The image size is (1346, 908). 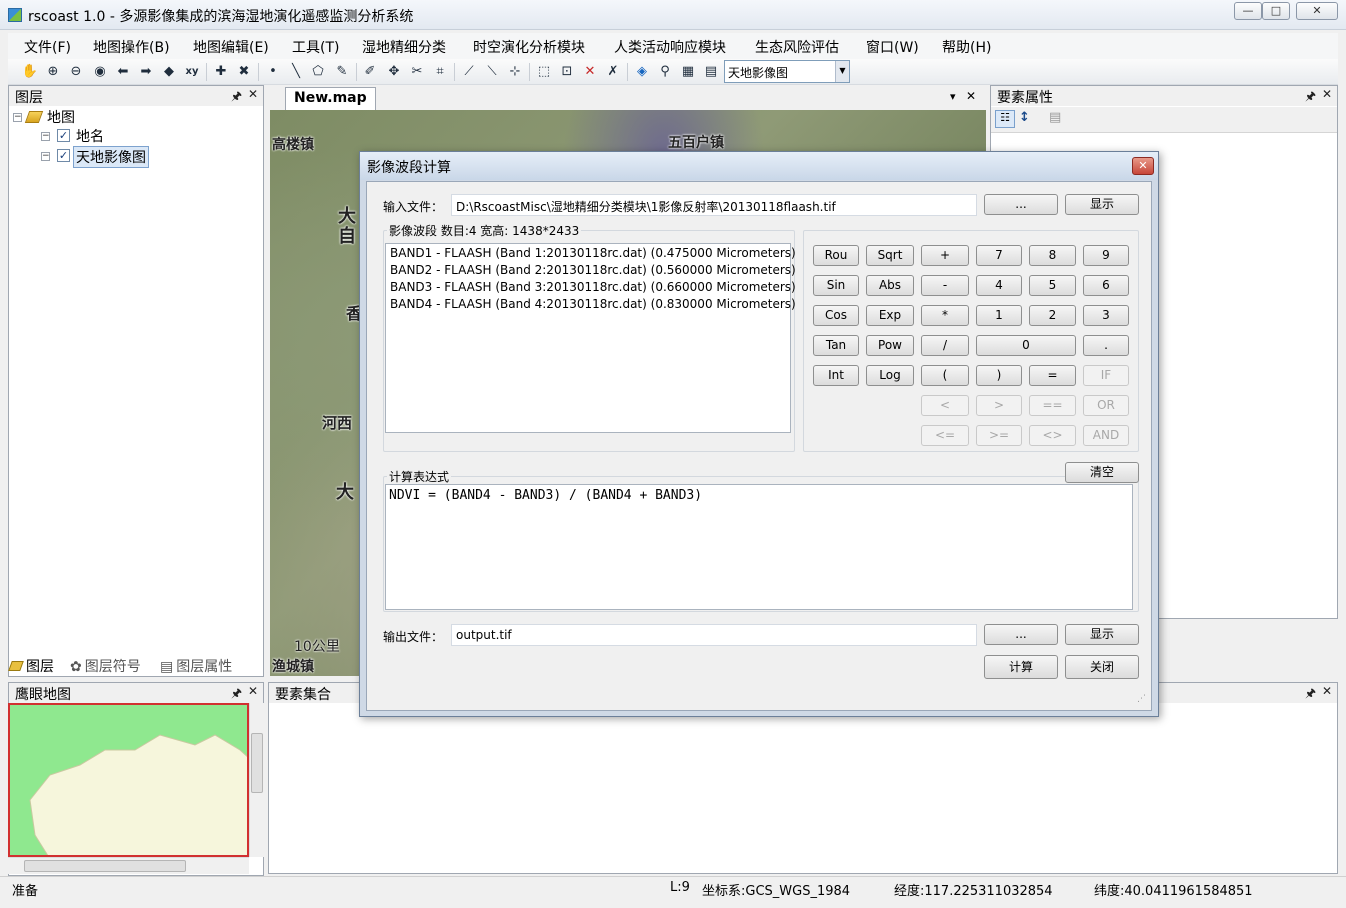 I want to click on calc-button-6: 6, so click(x=1106, y=285).